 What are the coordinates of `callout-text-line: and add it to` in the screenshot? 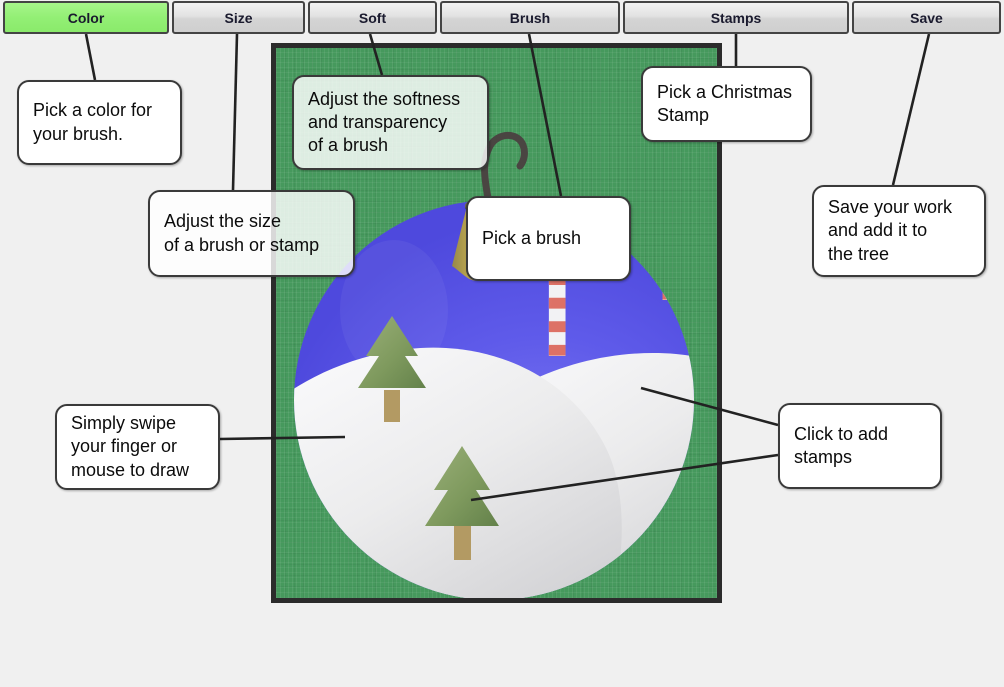 It's located at (878, 230).